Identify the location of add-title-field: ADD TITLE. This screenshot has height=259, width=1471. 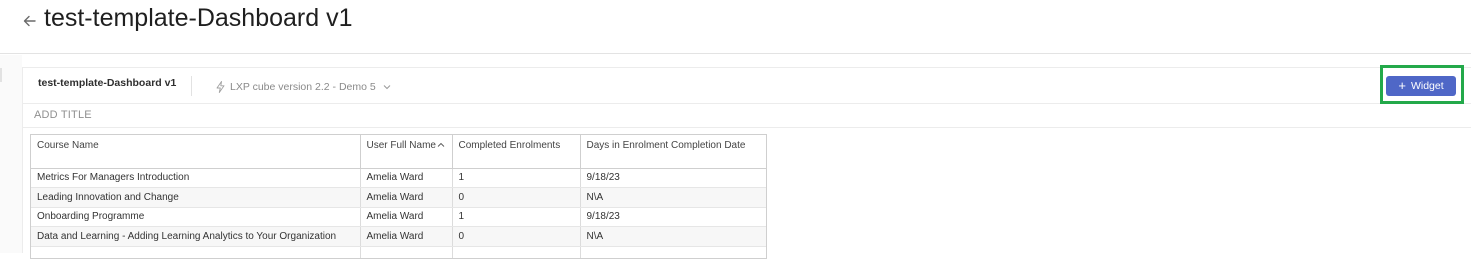
(63, 115).